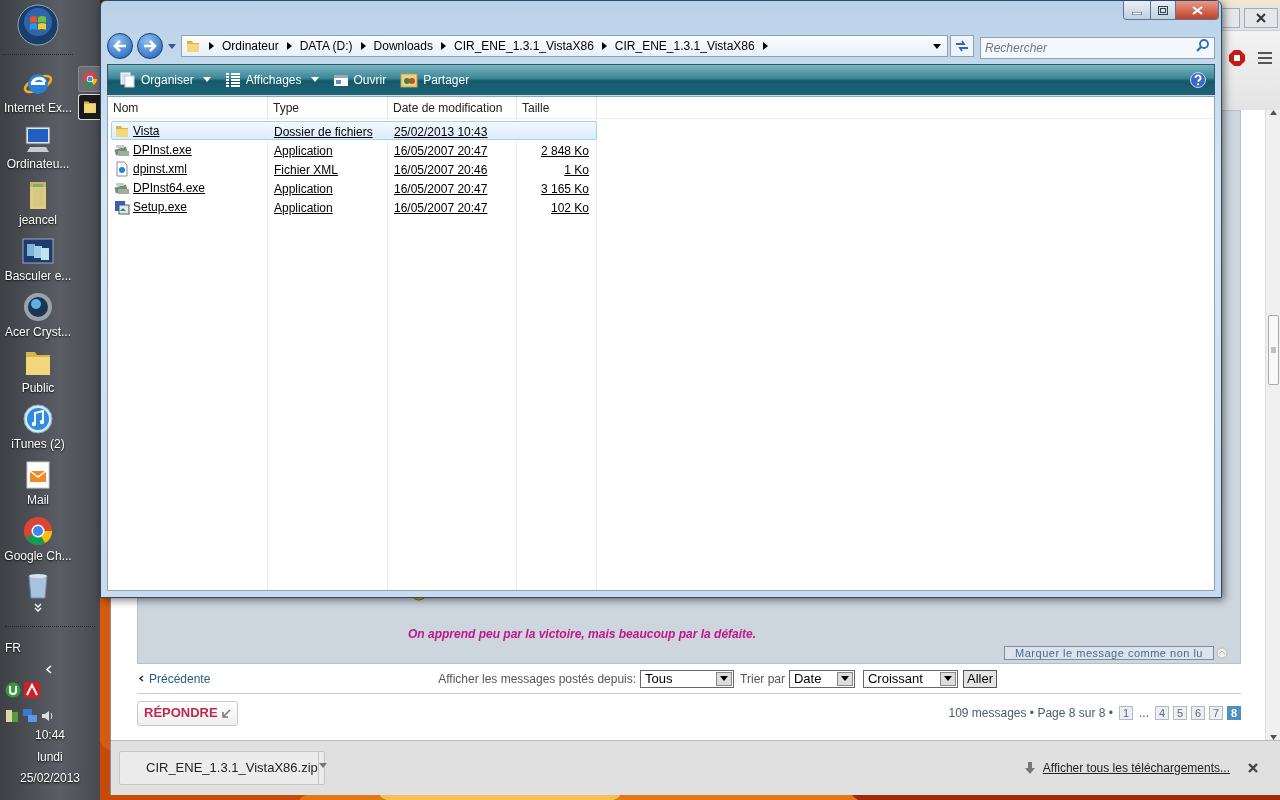  Describe the element at coordinates (1126, 713) in the screenshot. I see `page-link: 1` at that location.